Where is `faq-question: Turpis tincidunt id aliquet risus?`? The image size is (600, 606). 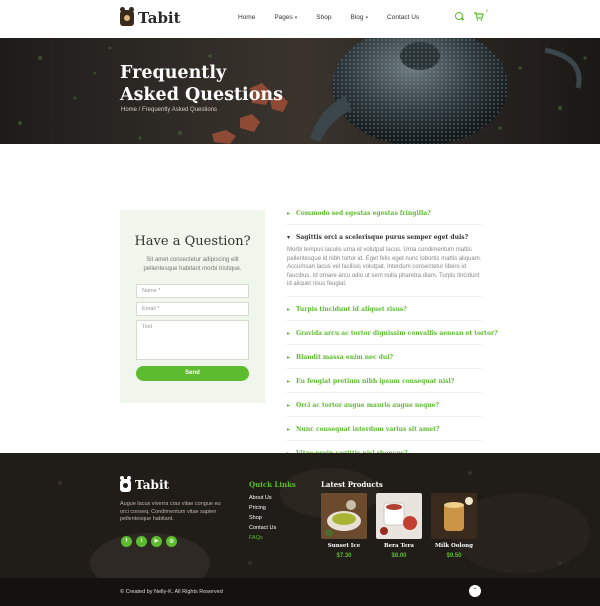
faq-question: Turpis tincidunt id aliquet risus? is located at coordinates (384, 309).